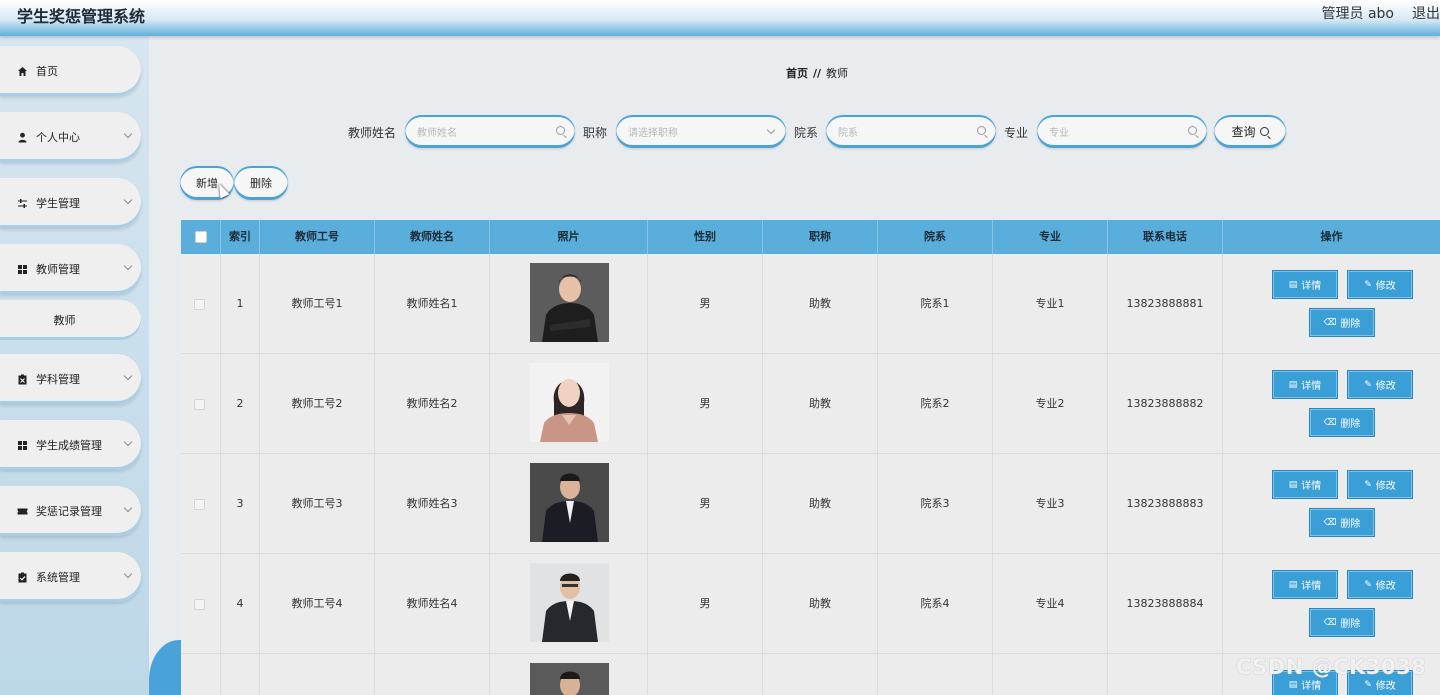 The width and height of the screenshot is (1440, 695). What do you see at coordinates (1050, 237) in the screenshot?
I see `column-header: 专业` at bounding box center [1050, 237].